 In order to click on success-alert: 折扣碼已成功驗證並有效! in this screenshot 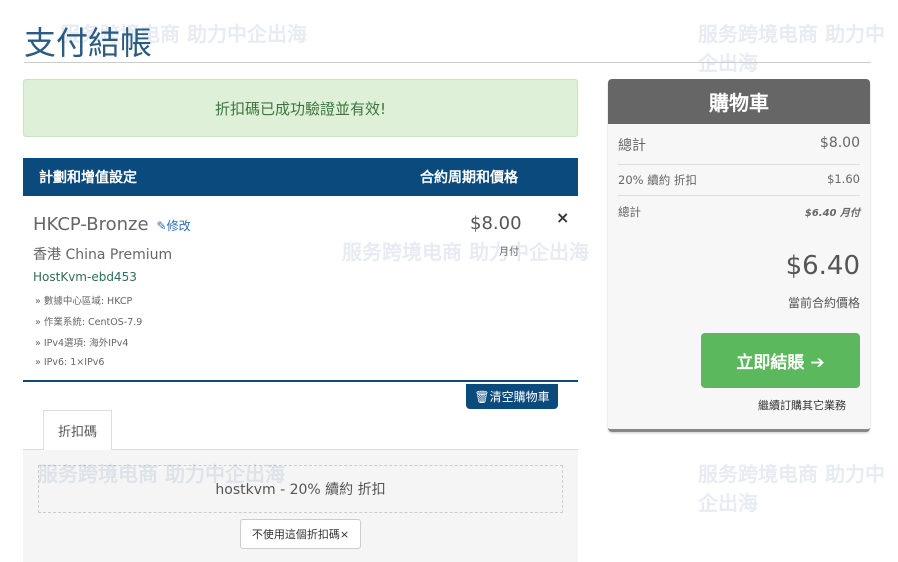, I will do `click(300, 108)`.